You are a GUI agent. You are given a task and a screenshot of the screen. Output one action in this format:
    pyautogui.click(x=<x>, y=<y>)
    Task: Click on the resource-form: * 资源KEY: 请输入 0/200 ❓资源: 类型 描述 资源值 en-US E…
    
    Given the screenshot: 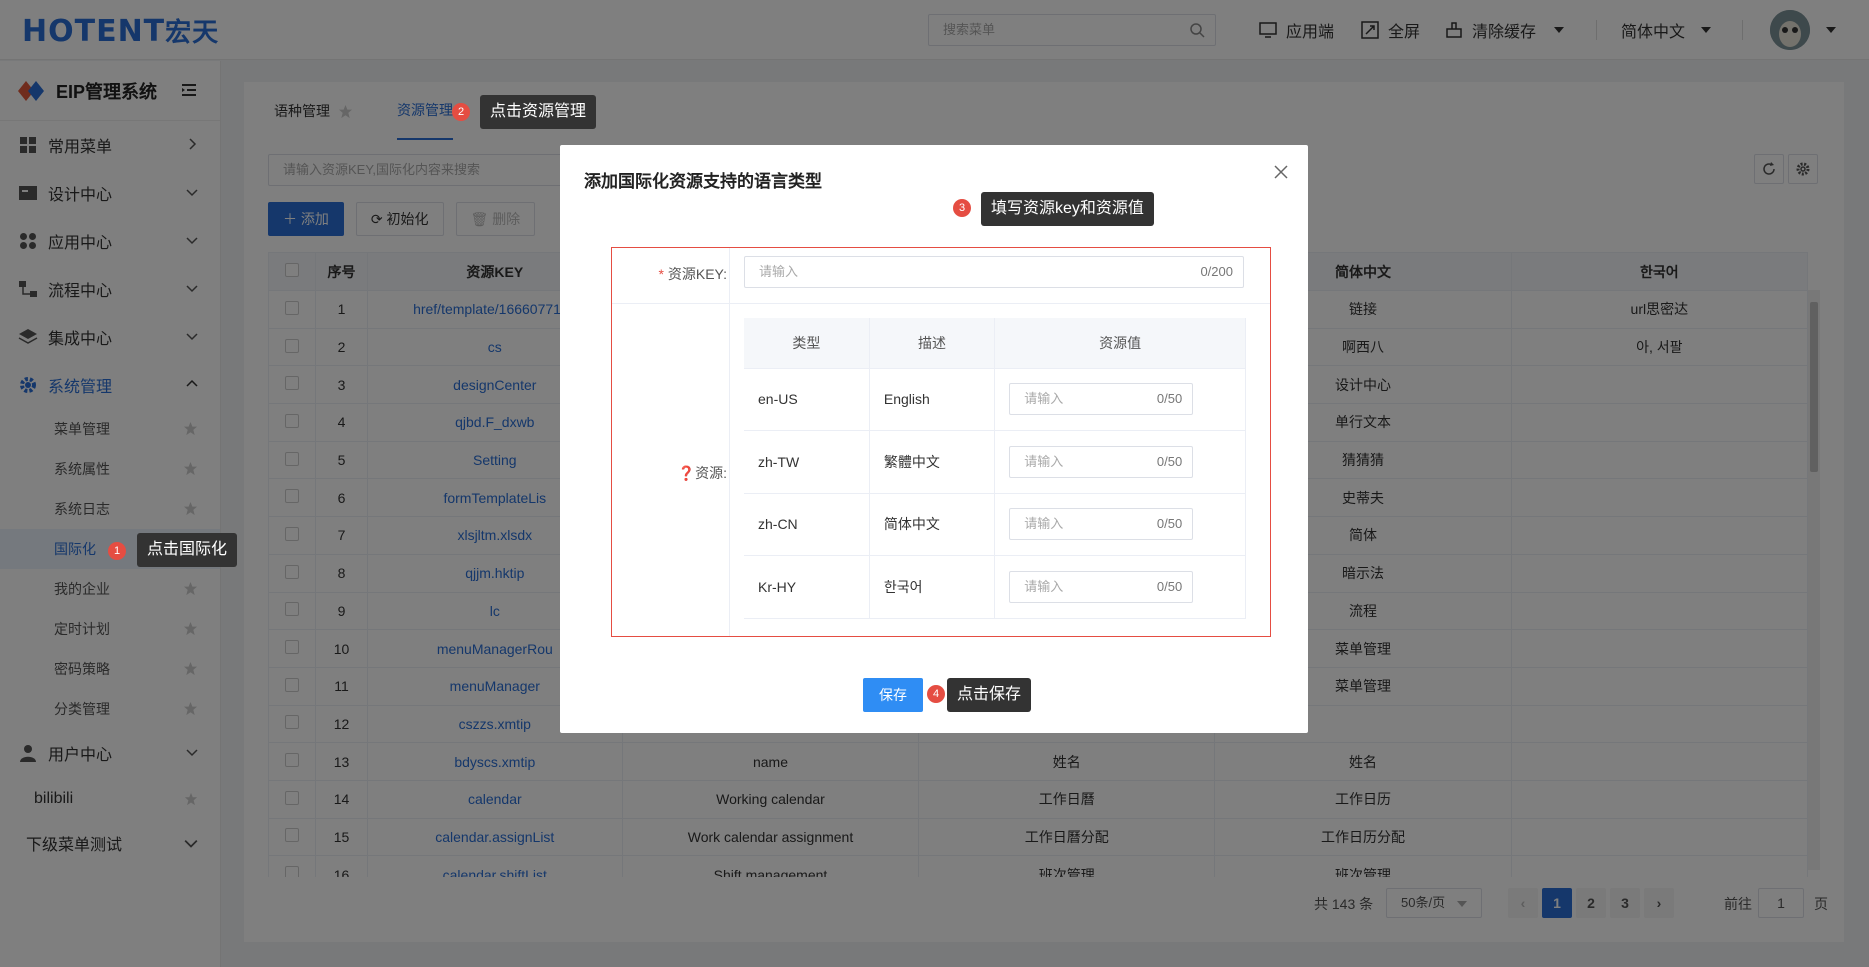 What is the action you would take?
    pyautogui.click(x=941, y=442)
    